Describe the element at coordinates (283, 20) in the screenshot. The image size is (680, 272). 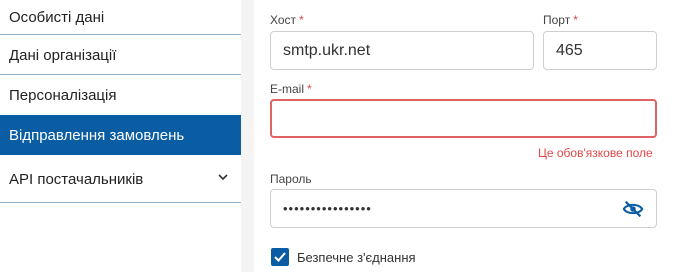
I see `host-label-text: Хост` at that location.